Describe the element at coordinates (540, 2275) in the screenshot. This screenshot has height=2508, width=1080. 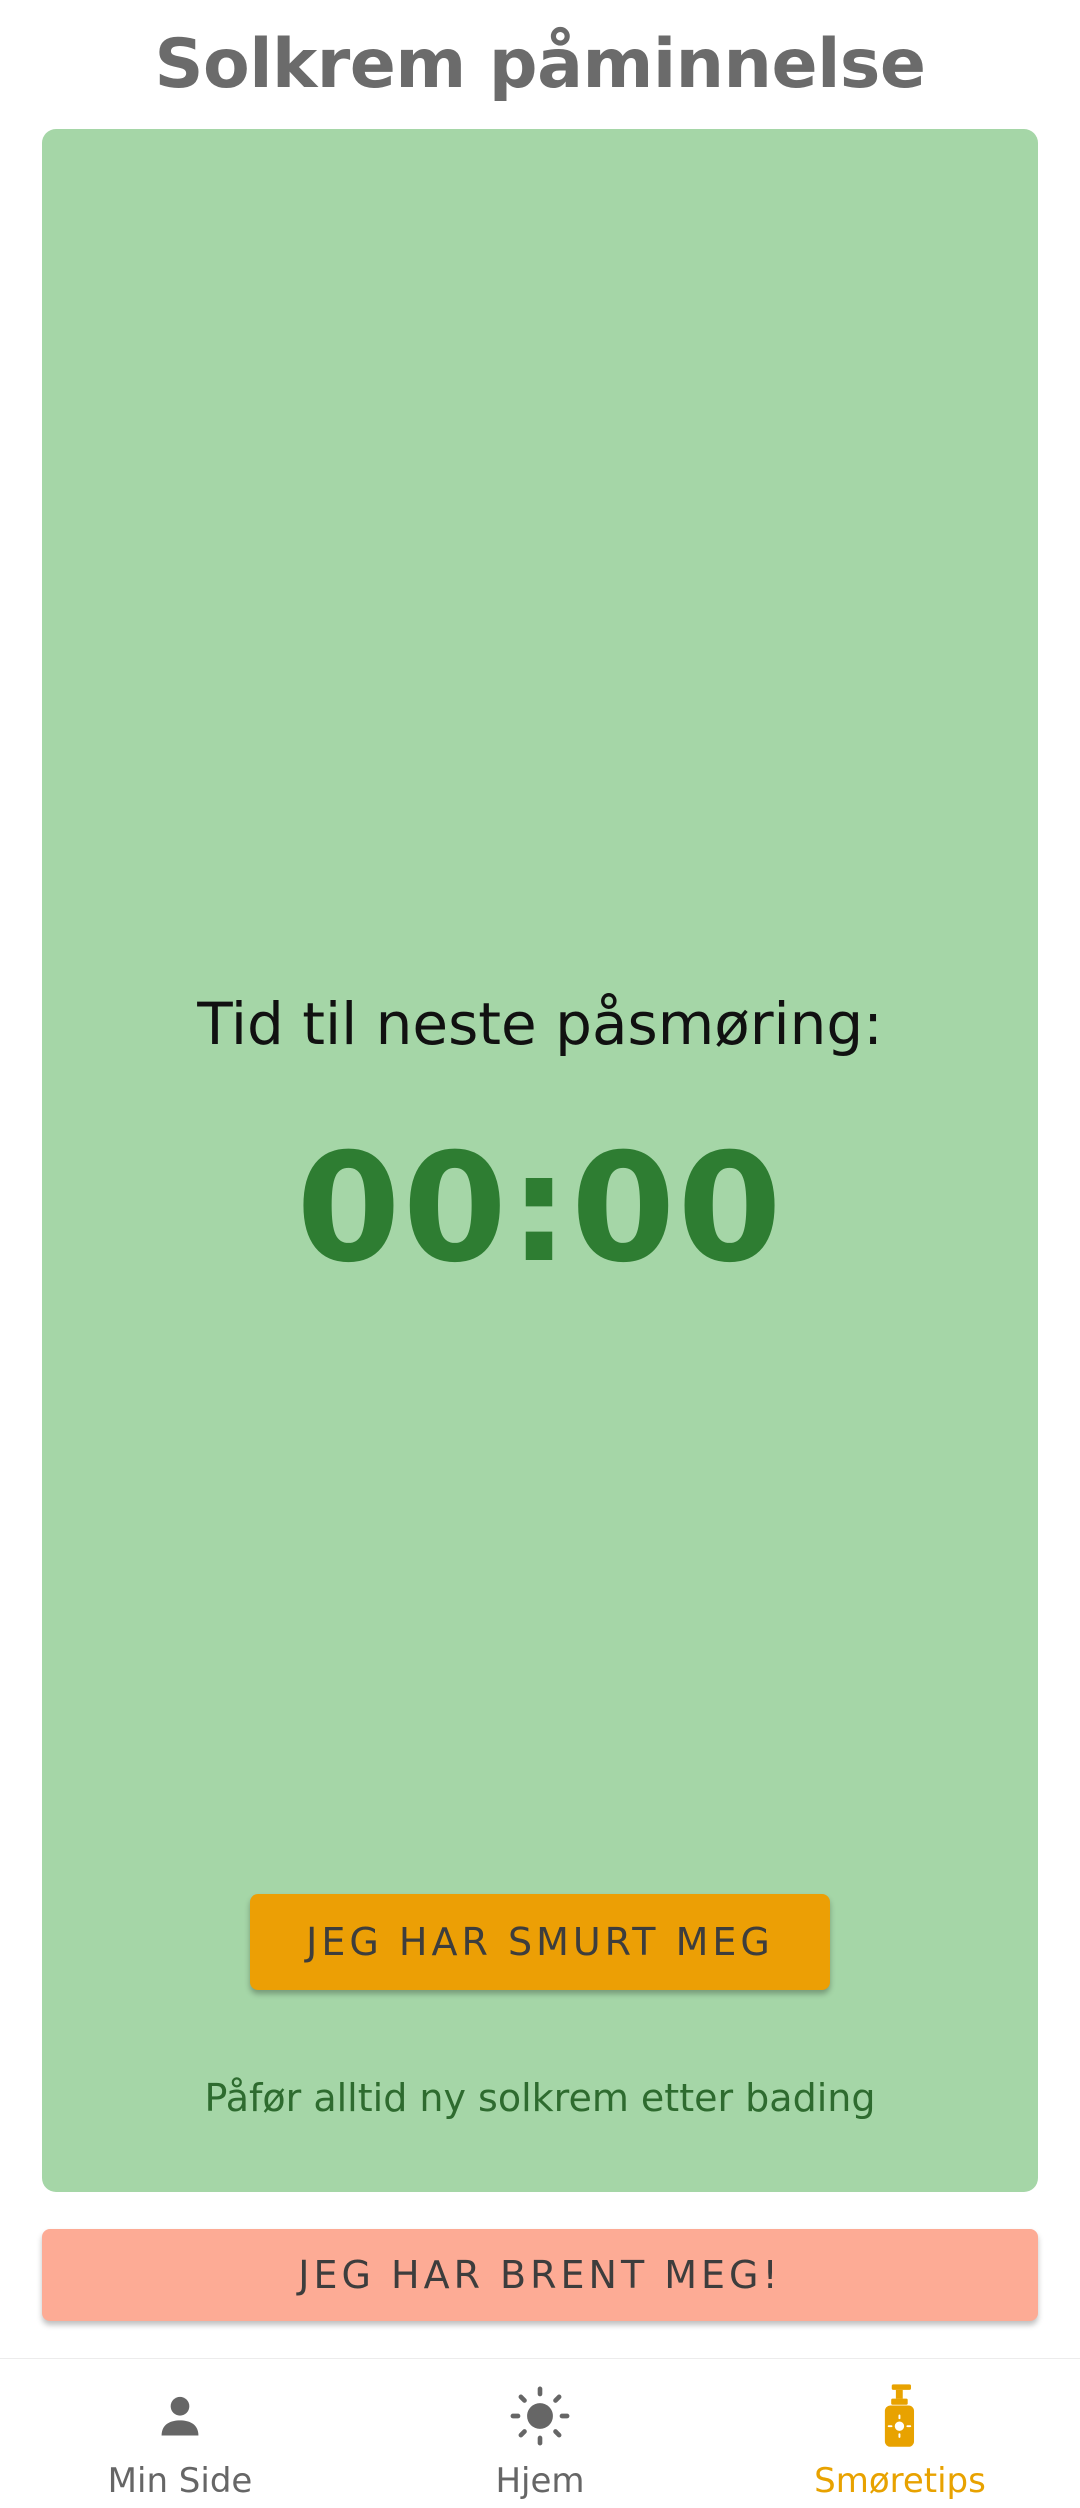
I see `sunburn-button: JEG HAR BRENT MEG!` at that location.